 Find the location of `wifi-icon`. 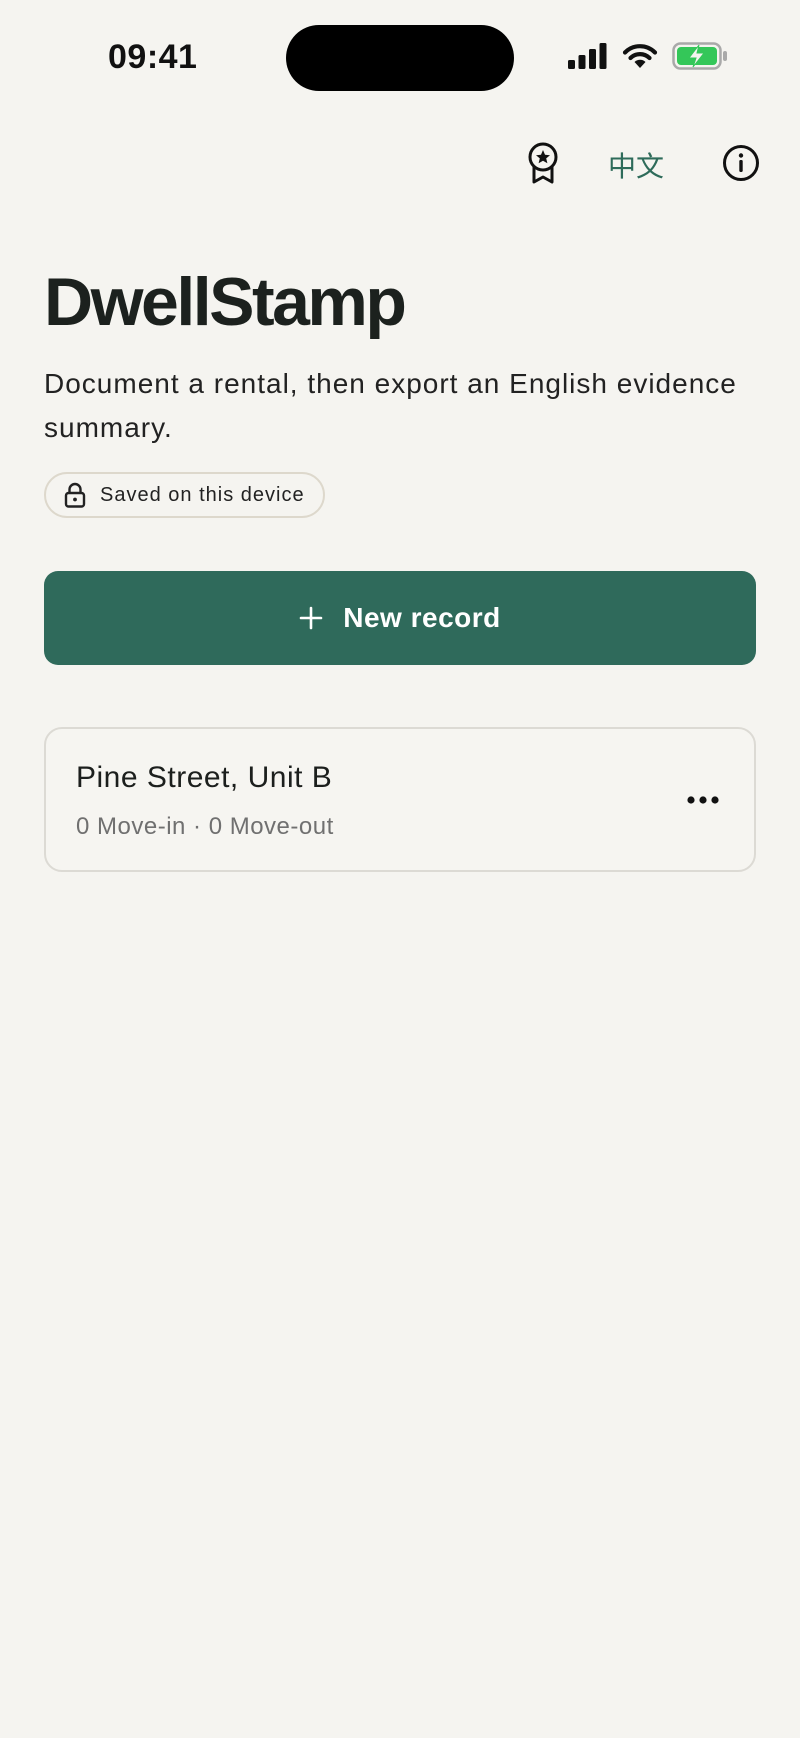

wifi-icon is located at coordinates (640, 56).